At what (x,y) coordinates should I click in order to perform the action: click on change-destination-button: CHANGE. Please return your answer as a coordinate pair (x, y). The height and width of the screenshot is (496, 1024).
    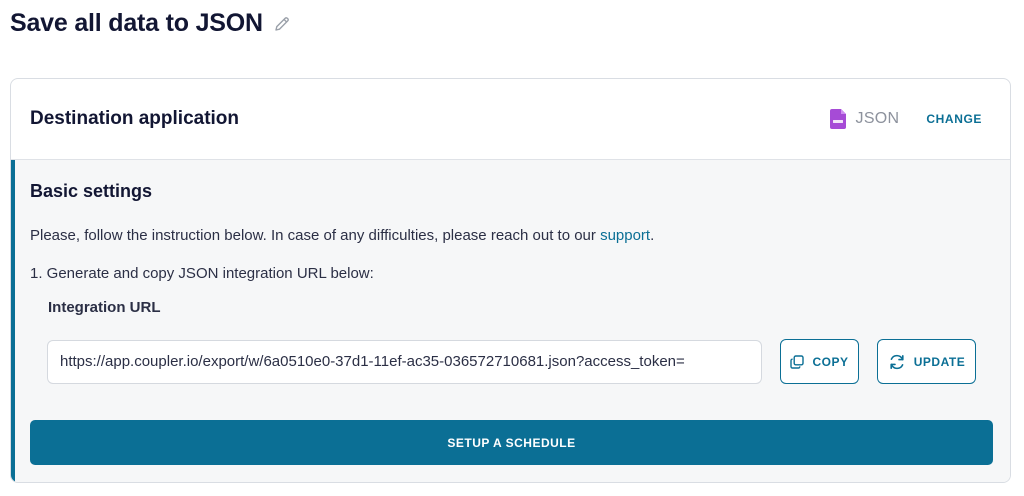
    Looking at the image, I should click on (954, 119).